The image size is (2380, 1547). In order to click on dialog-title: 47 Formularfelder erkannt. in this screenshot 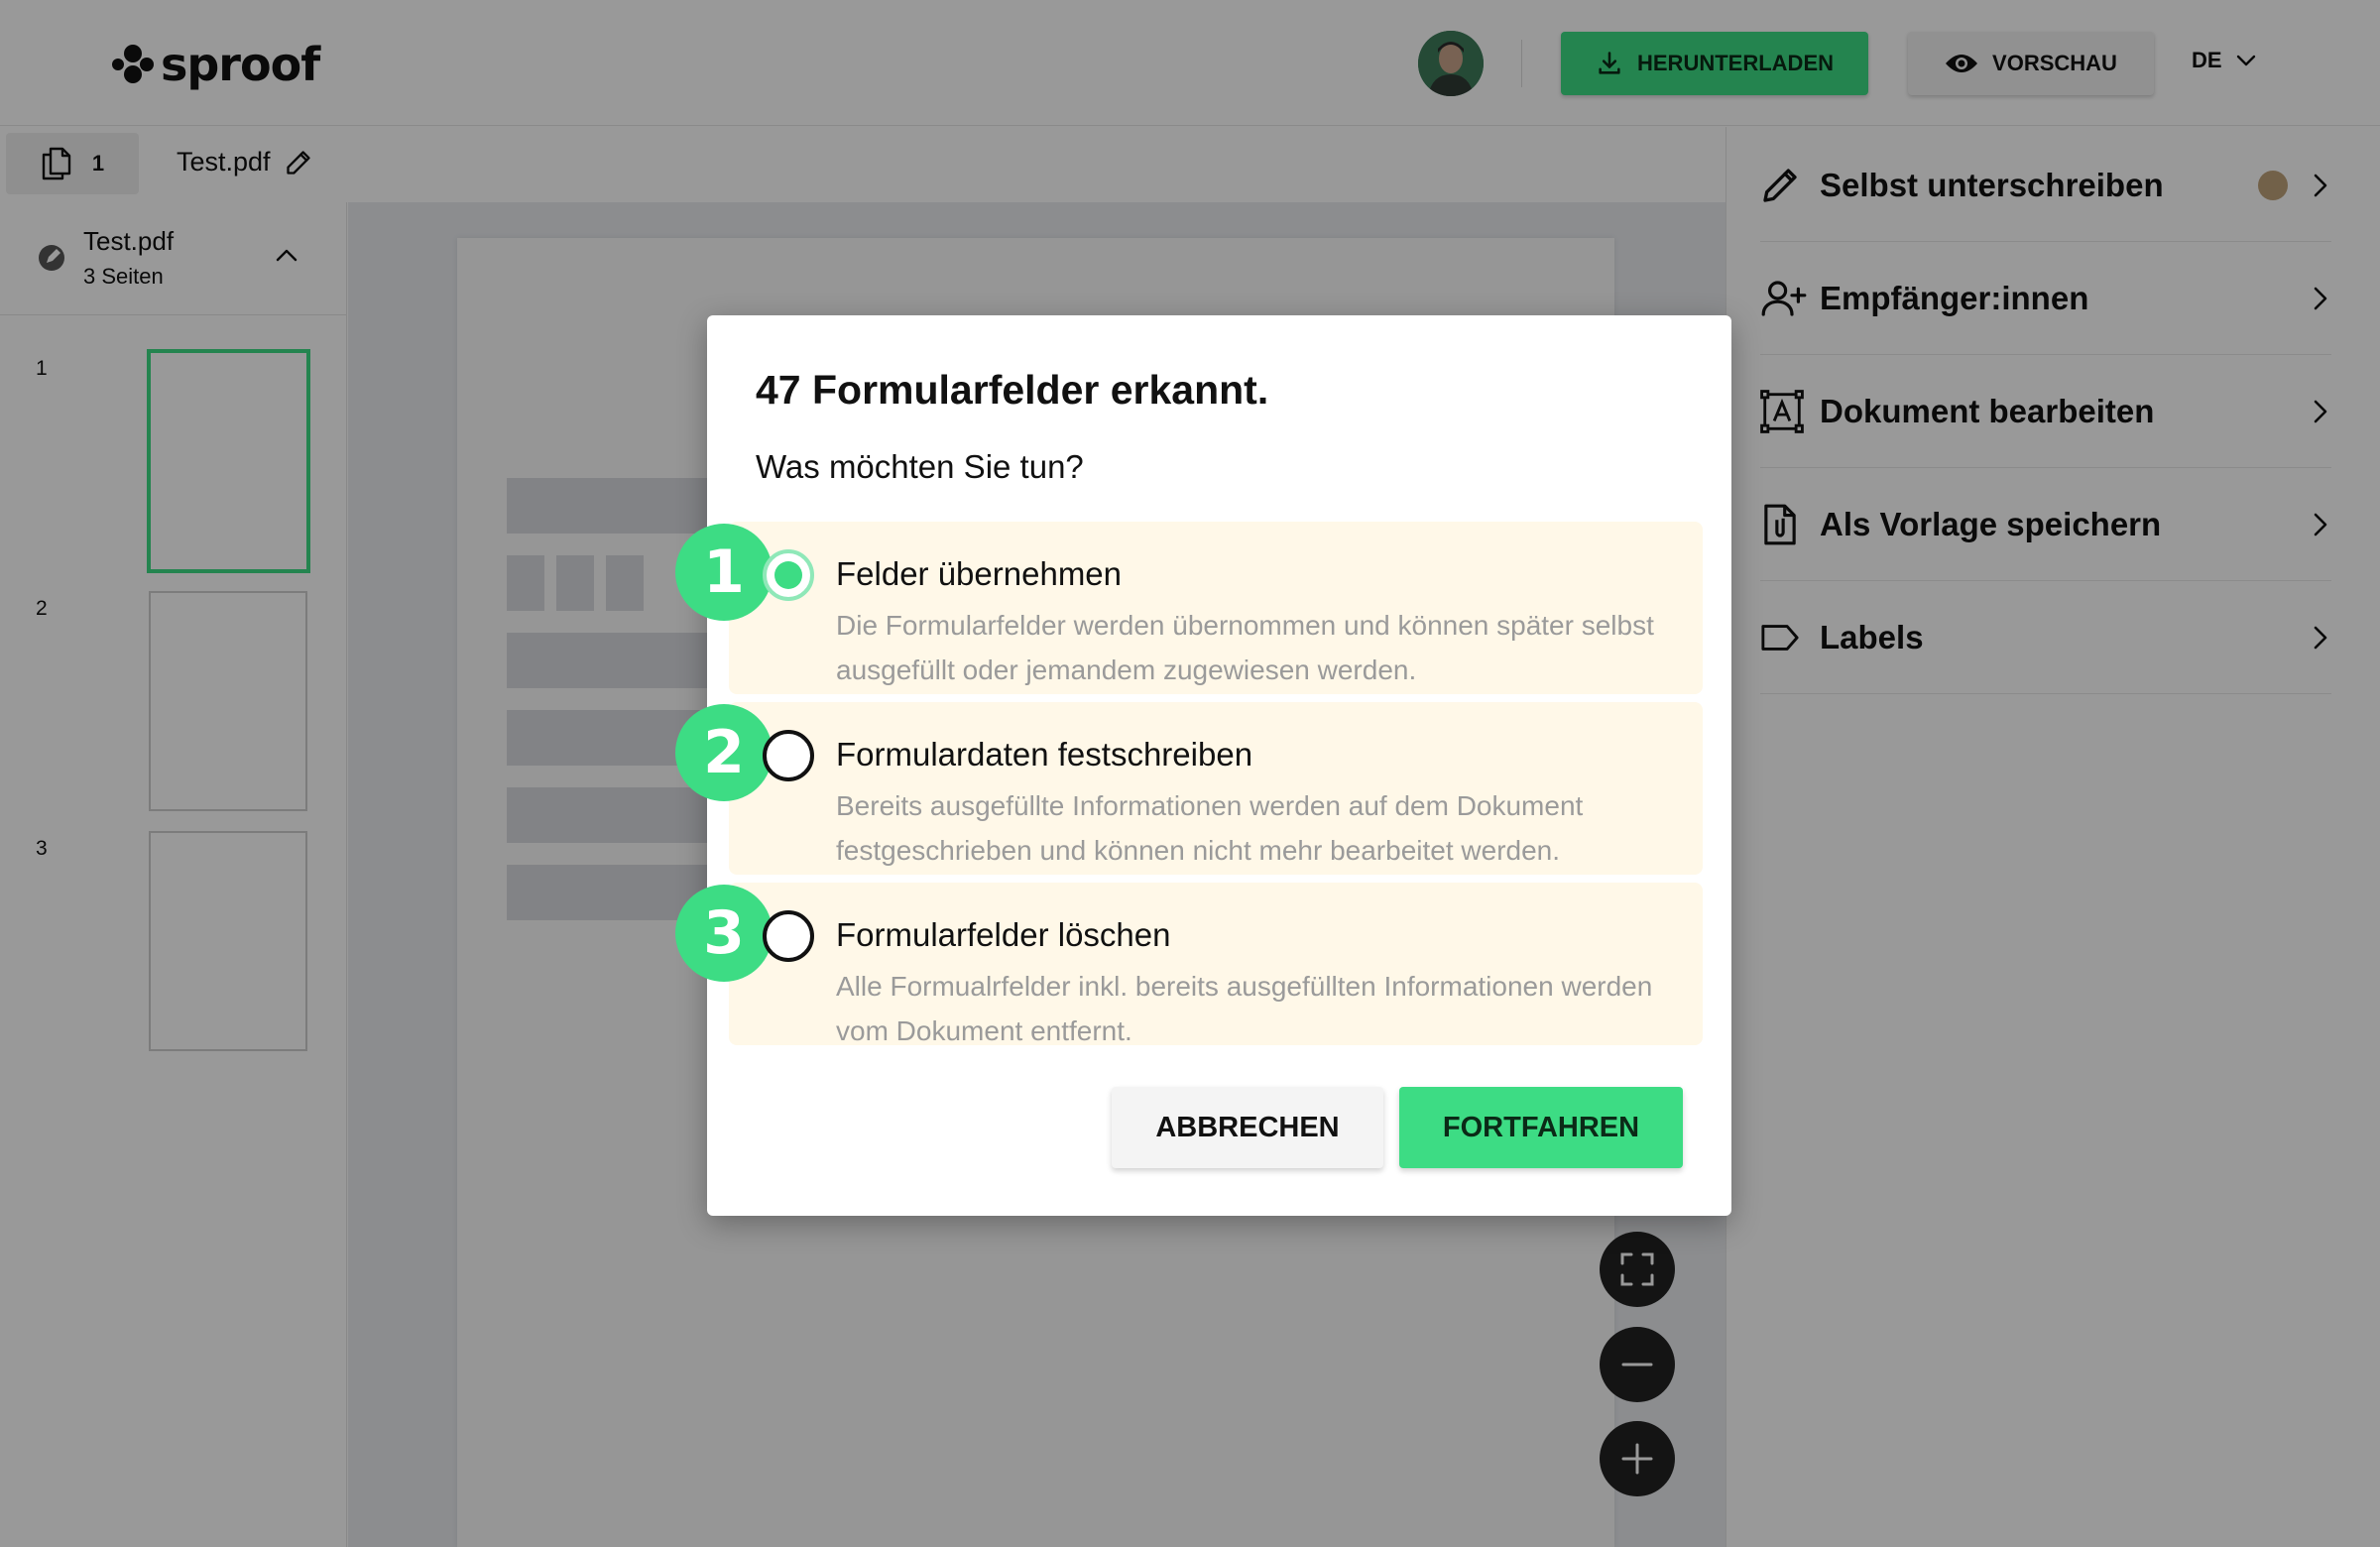, I will do `click(1012, 390)`.